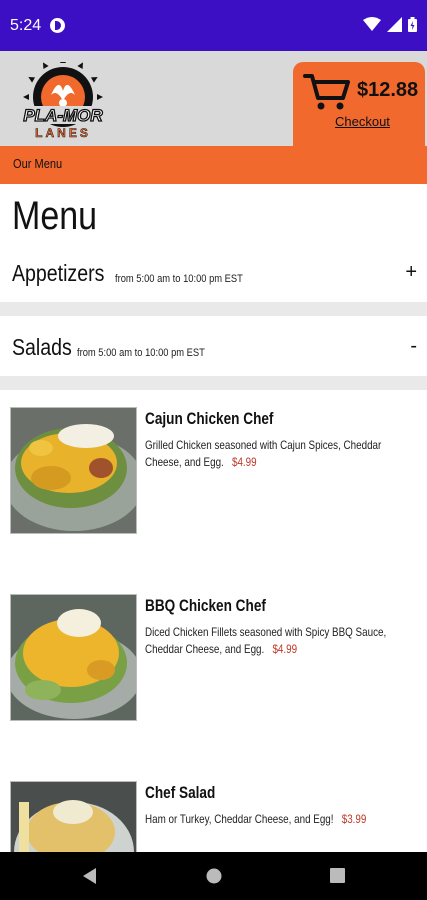  Describe the element at coordinates (394, 24) in the screenshot. I see `signal-icon` at that location.